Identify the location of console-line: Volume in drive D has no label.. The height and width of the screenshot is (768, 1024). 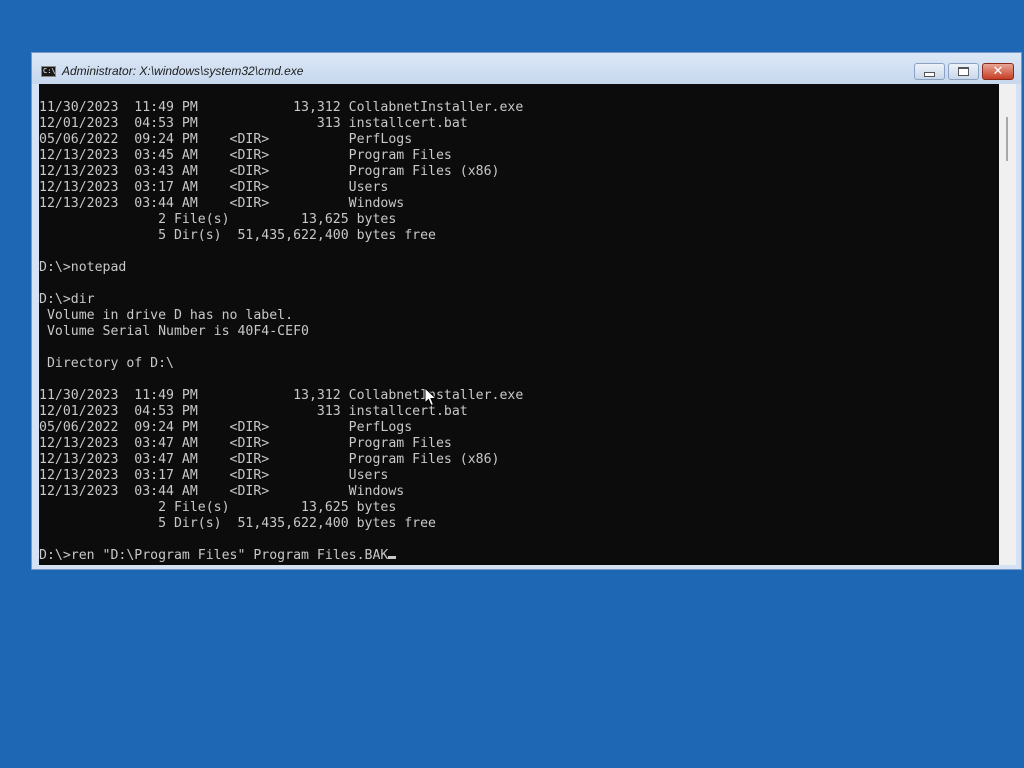
(166, 315).